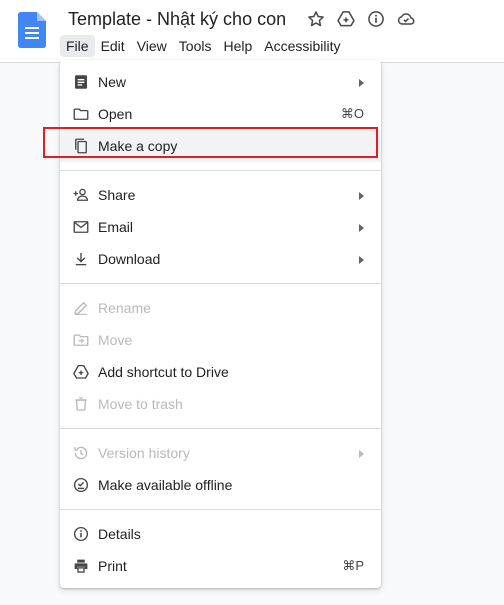 Image resolution: width=504 pixels, height=605 pixels. Describe the element at coordinates (124, 308) in the screenshot. I see `menu-item-label: Rename` at that location.